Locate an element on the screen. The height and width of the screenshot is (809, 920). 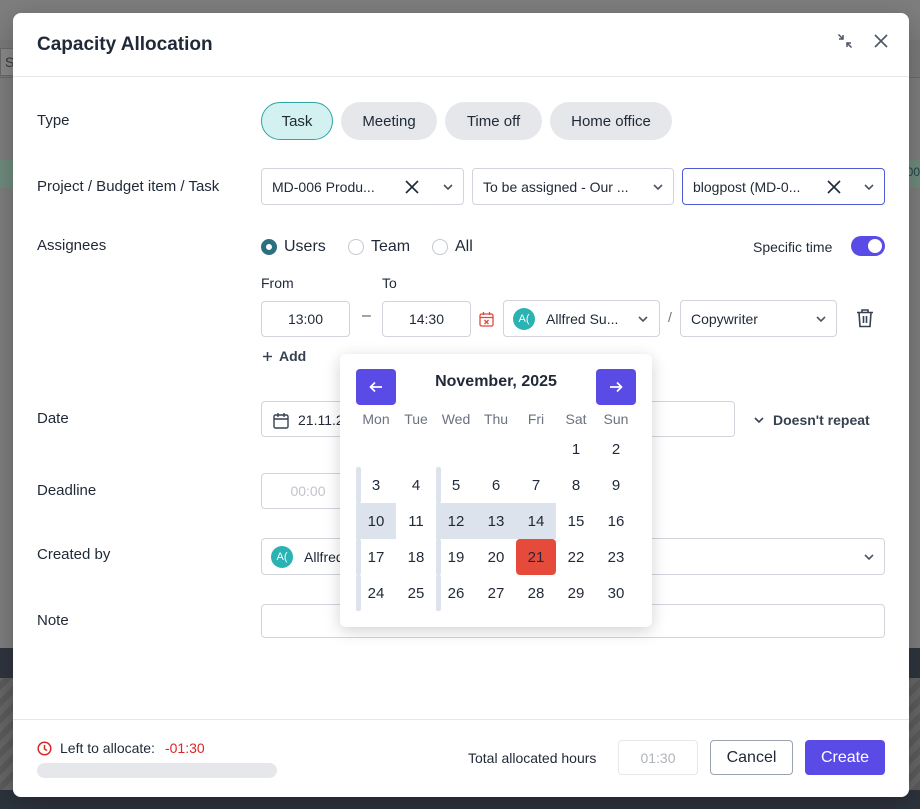
created-by-value: Allfred is located at coordinates (324, 557).